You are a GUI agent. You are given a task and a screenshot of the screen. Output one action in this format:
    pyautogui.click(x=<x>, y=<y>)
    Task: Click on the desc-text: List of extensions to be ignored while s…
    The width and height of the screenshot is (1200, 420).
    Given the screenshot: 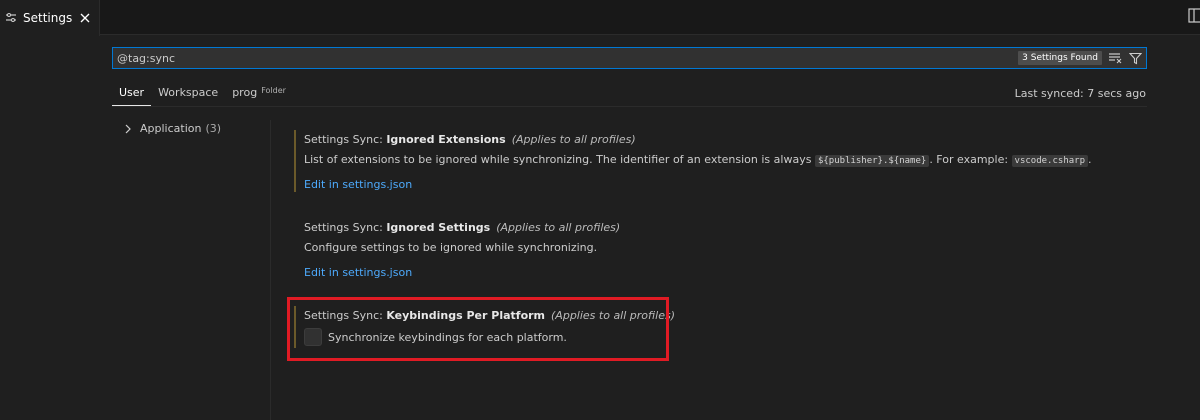 What is the action you would take?
    pyautogui.click(x=559, y=159)
    